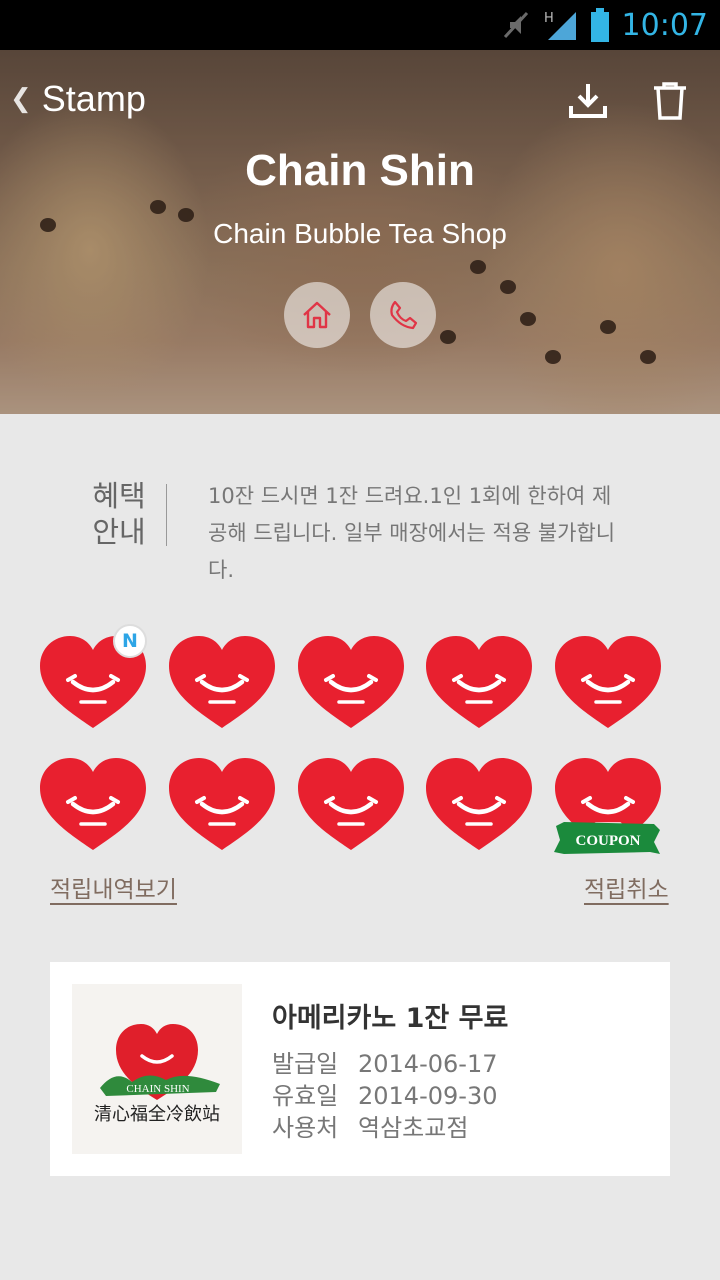 This screenshot has height=1280, width=720. What do you see at coordinates (413, 1128) in the screenshot?
I see `usage-location-value: 역삼초교점` at bounding box center [413, 1128].